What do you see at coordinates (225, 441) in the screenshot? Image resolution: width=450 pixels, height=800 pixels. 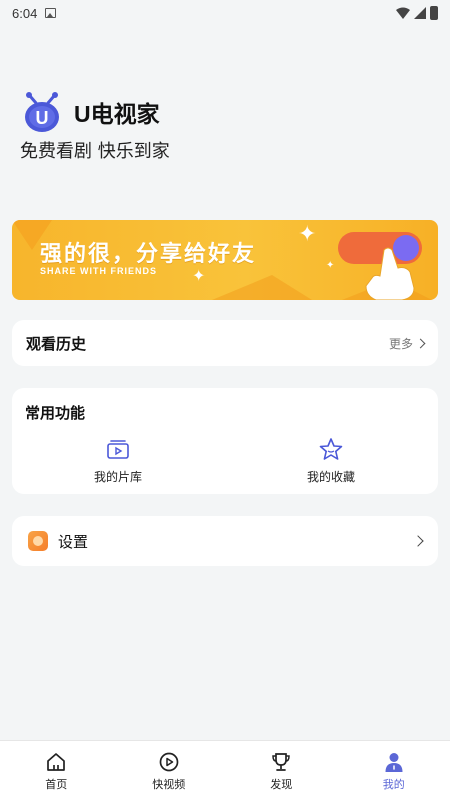 I see `common-functions-card: 常用功能 我的片库 我的收藏` at bounding box center [225, 441].